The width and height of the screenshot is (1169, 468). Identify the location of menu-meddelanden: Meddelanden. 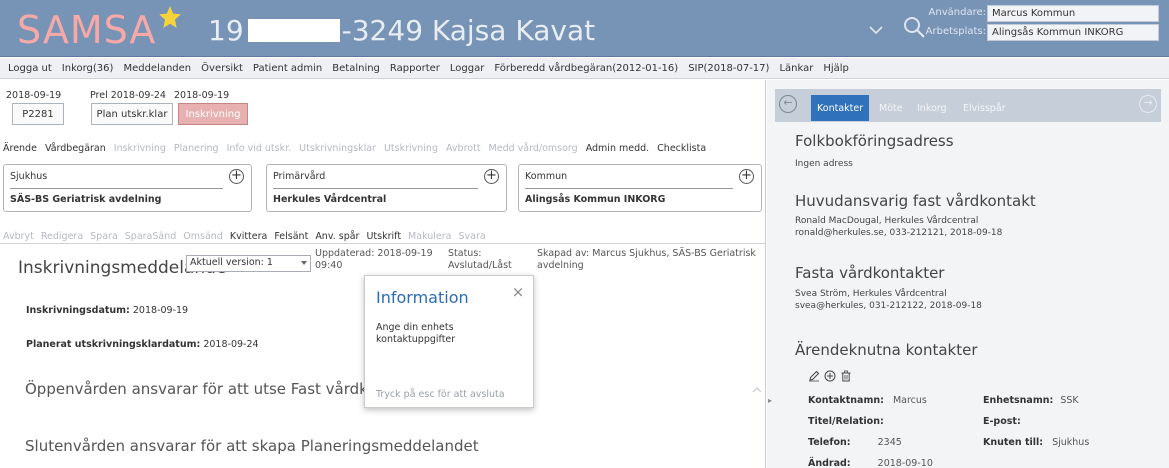
(157, 68).